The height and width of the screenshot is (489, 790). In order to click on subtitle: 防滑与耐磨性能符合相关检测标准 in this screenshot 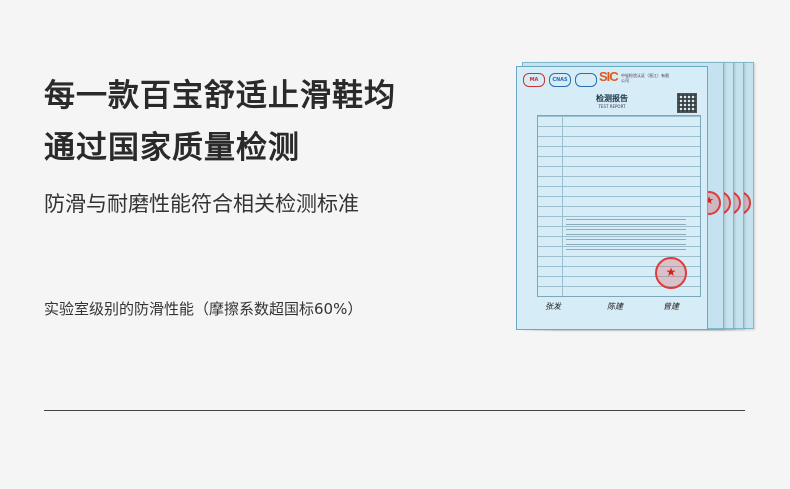, I will do `click(201, 204)`.